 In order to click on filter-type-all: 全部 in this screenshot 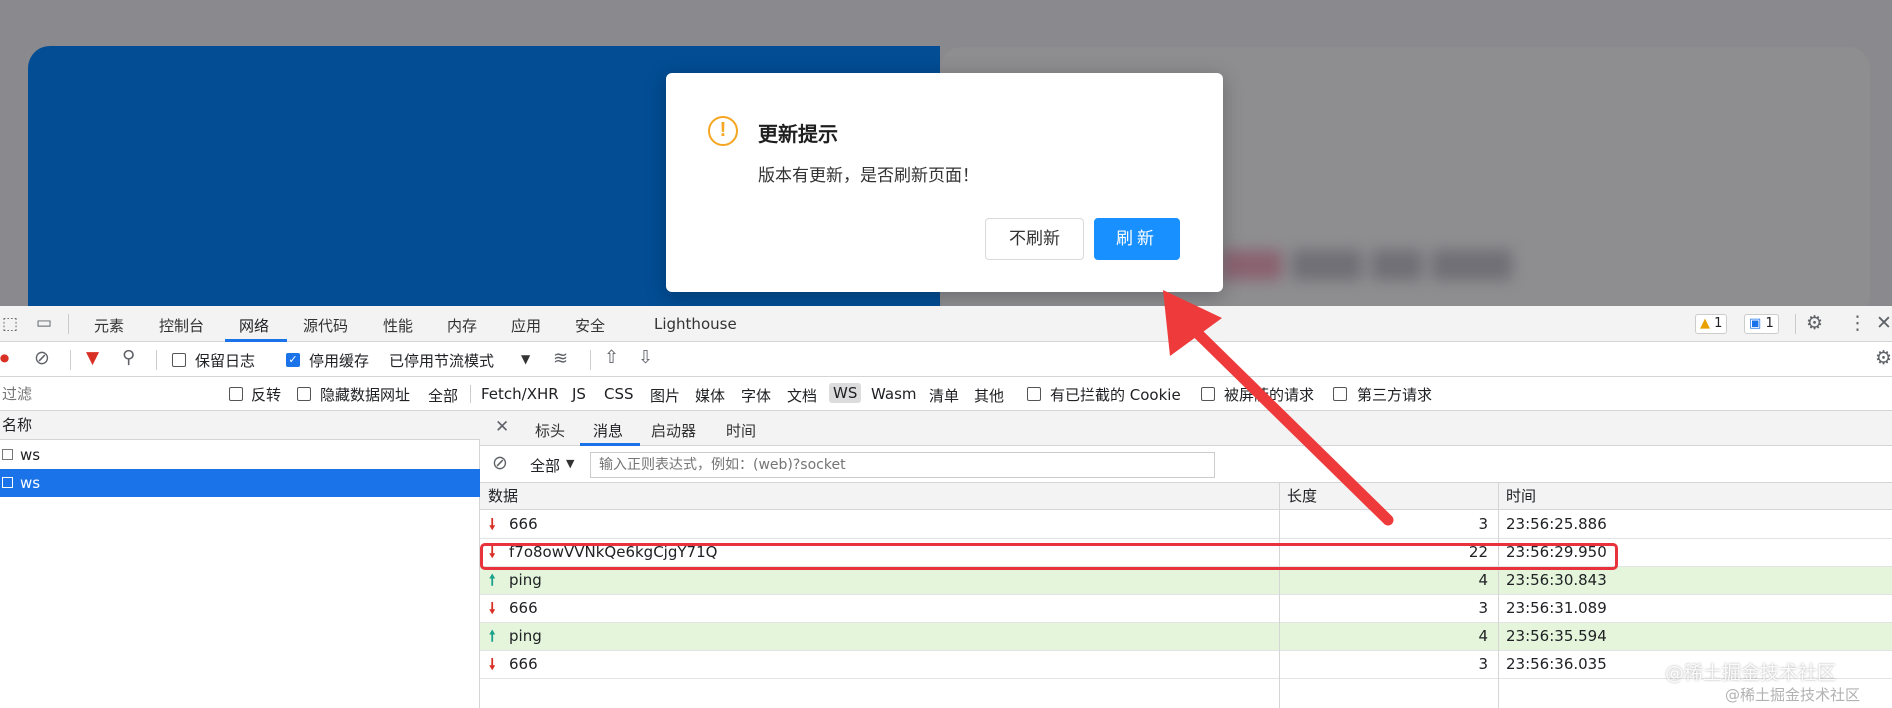, I will do `click(443, 395)`.